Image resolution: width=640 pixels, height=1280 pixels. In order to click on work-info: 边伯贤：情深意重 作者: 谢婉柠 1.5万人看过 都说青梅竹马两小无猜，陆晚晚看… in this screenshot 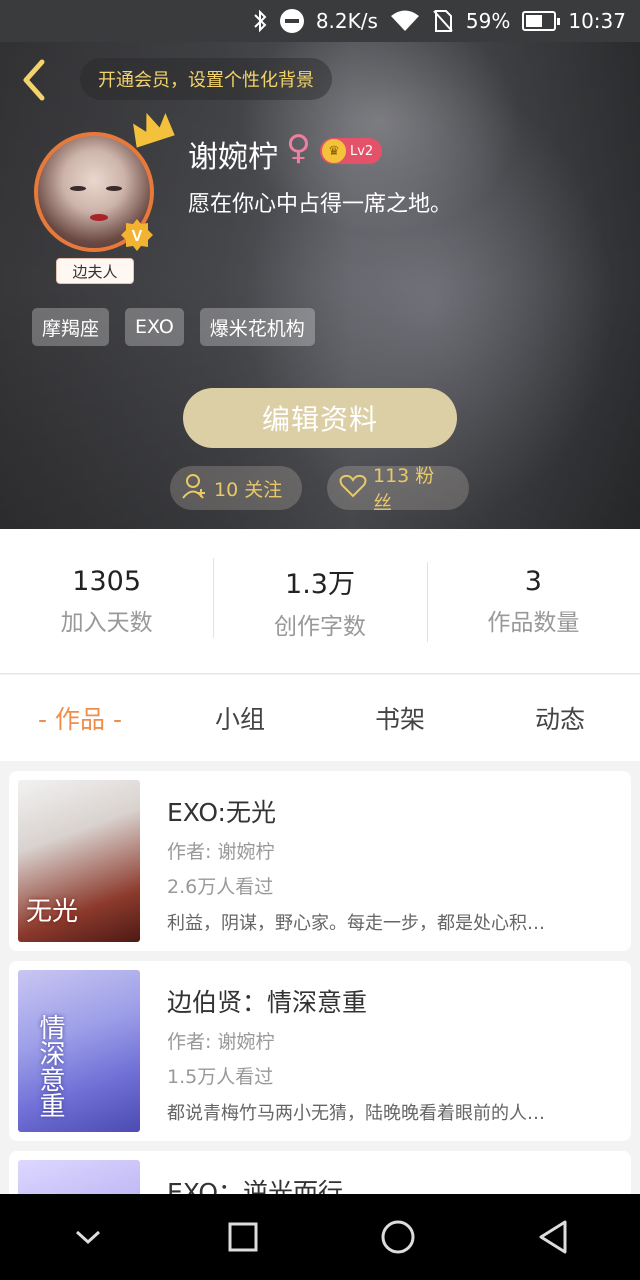, I will do `click(392, 1054)`.